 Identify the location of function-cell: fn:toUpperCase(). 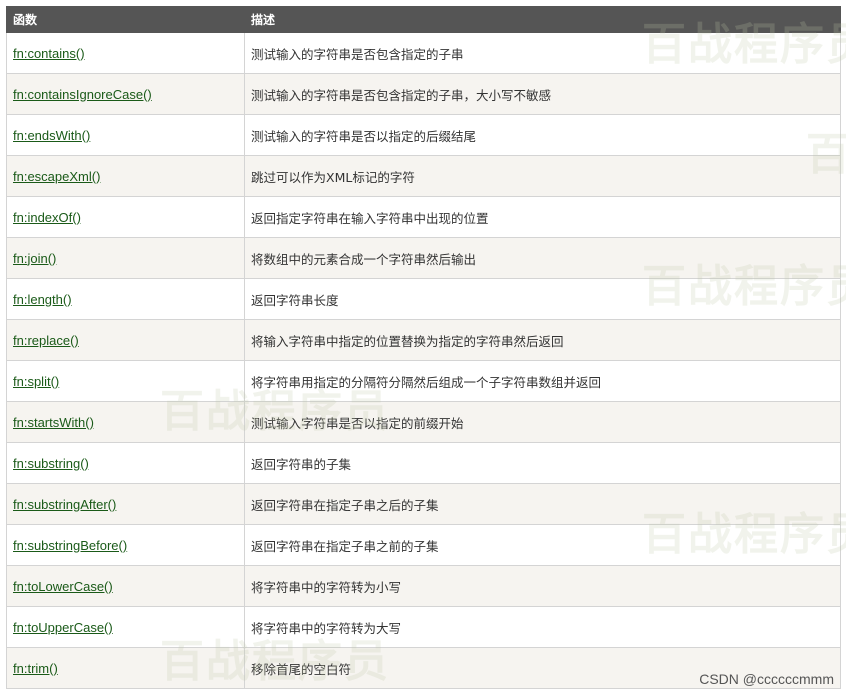
(125, 627).